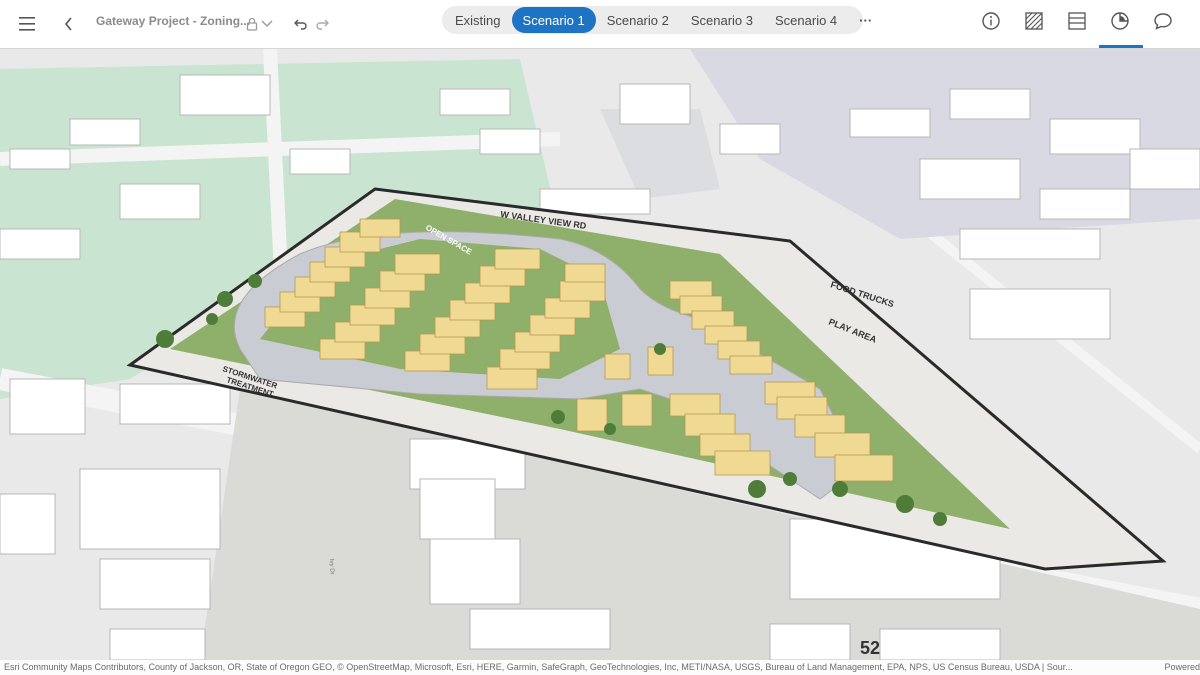 Image resolution: width=1200 pixels, height=675 pixels. Describe the element at coordinates (331, 567) in the screenshot. I see `street-label: Ivy Dr` at that location.